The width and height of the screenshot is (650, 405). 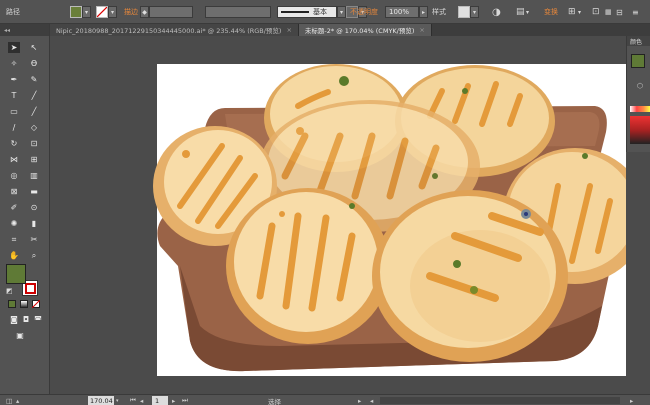 What do you see at coordinates (526, 214) in the screenshot?
I see `anchor-point-icon` at bounding box center [526, 214].